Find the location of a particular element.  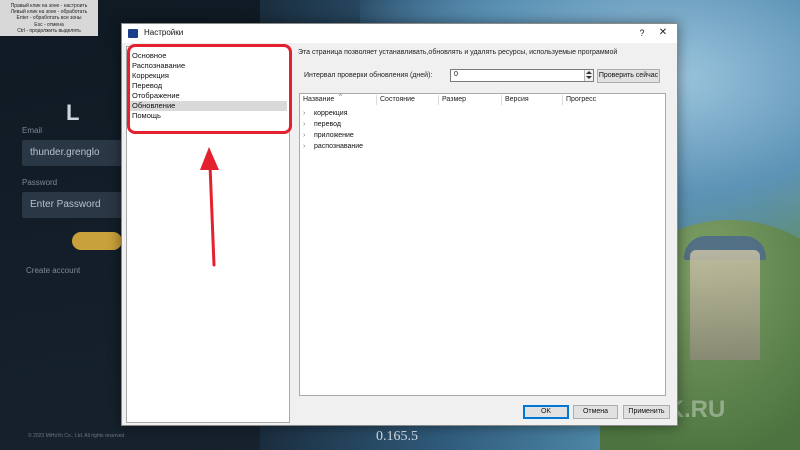

tree-item: › приложение is located at coordinates (482, 136).